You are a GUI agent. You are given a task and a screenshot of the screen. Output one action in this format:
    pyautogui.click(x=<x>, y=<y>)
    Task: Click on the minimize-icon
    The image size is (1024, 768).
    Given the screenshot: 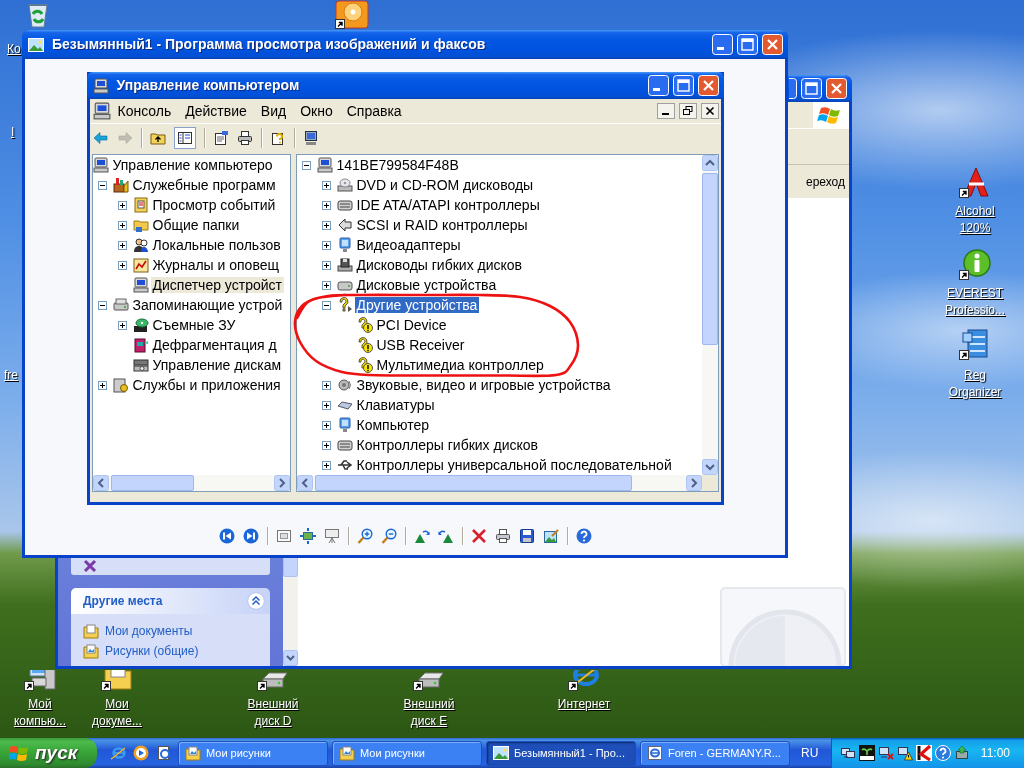 What is the action you would take?
    pyautogui.click(x=665, y=111)
    